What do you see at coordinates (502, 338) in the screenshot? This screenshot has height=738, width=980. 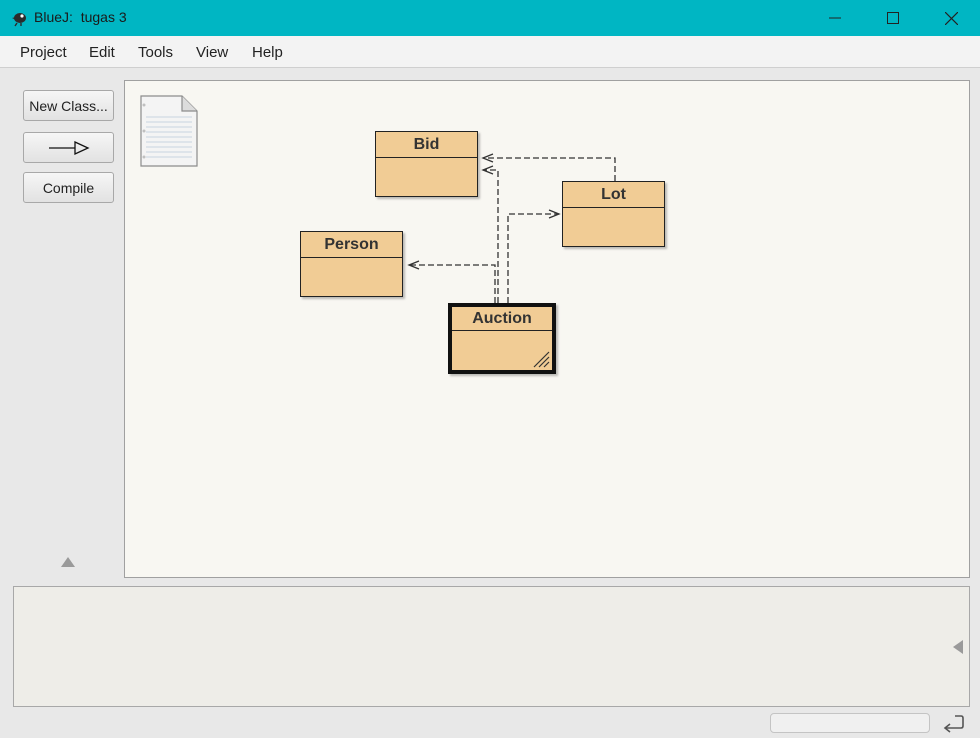 I see `class-auction: Auction` at bounding box center [502, 338].